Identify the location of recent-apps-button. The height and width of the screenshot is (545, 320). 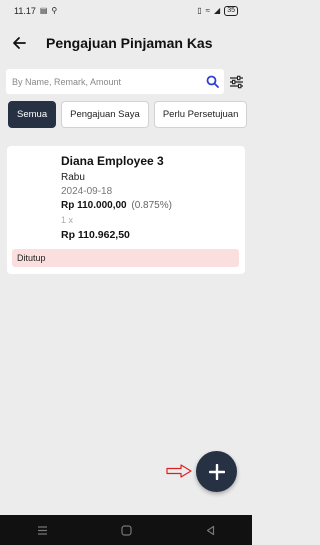
(42, 530).